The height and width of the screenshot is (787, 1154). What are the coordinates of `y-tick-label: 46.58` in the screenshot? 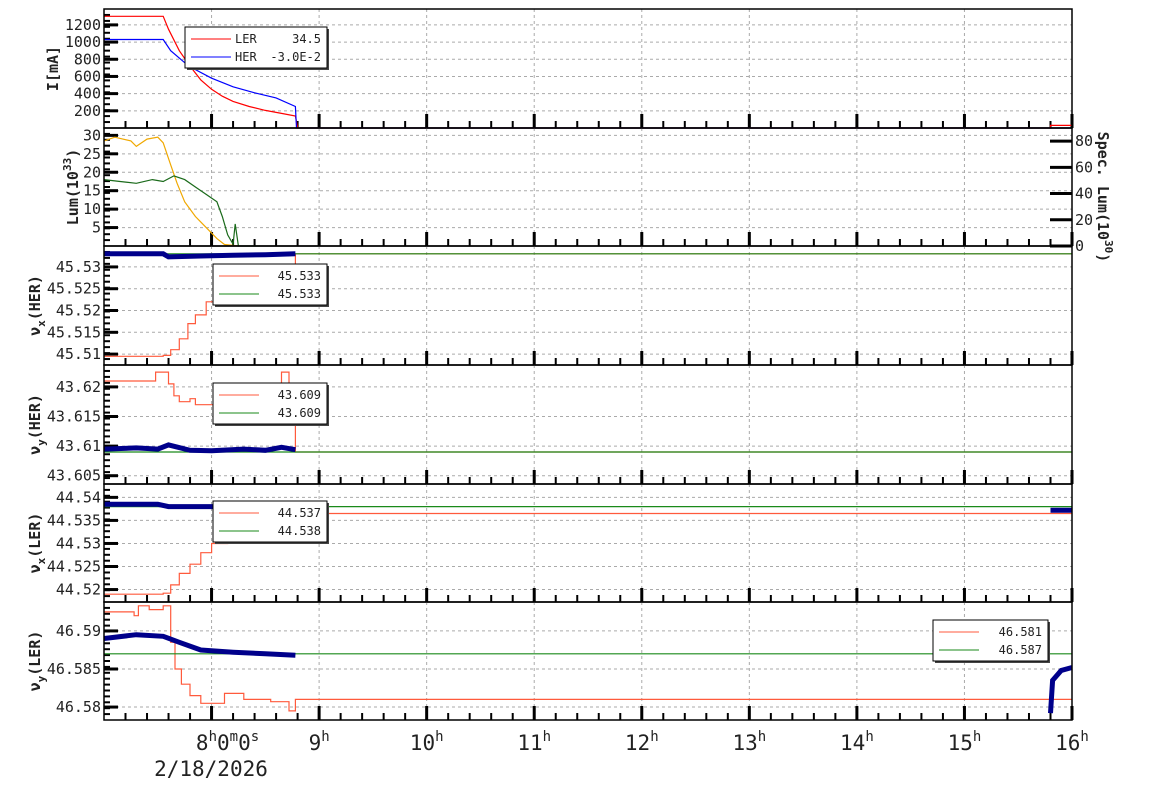 It's located at (78, 707).